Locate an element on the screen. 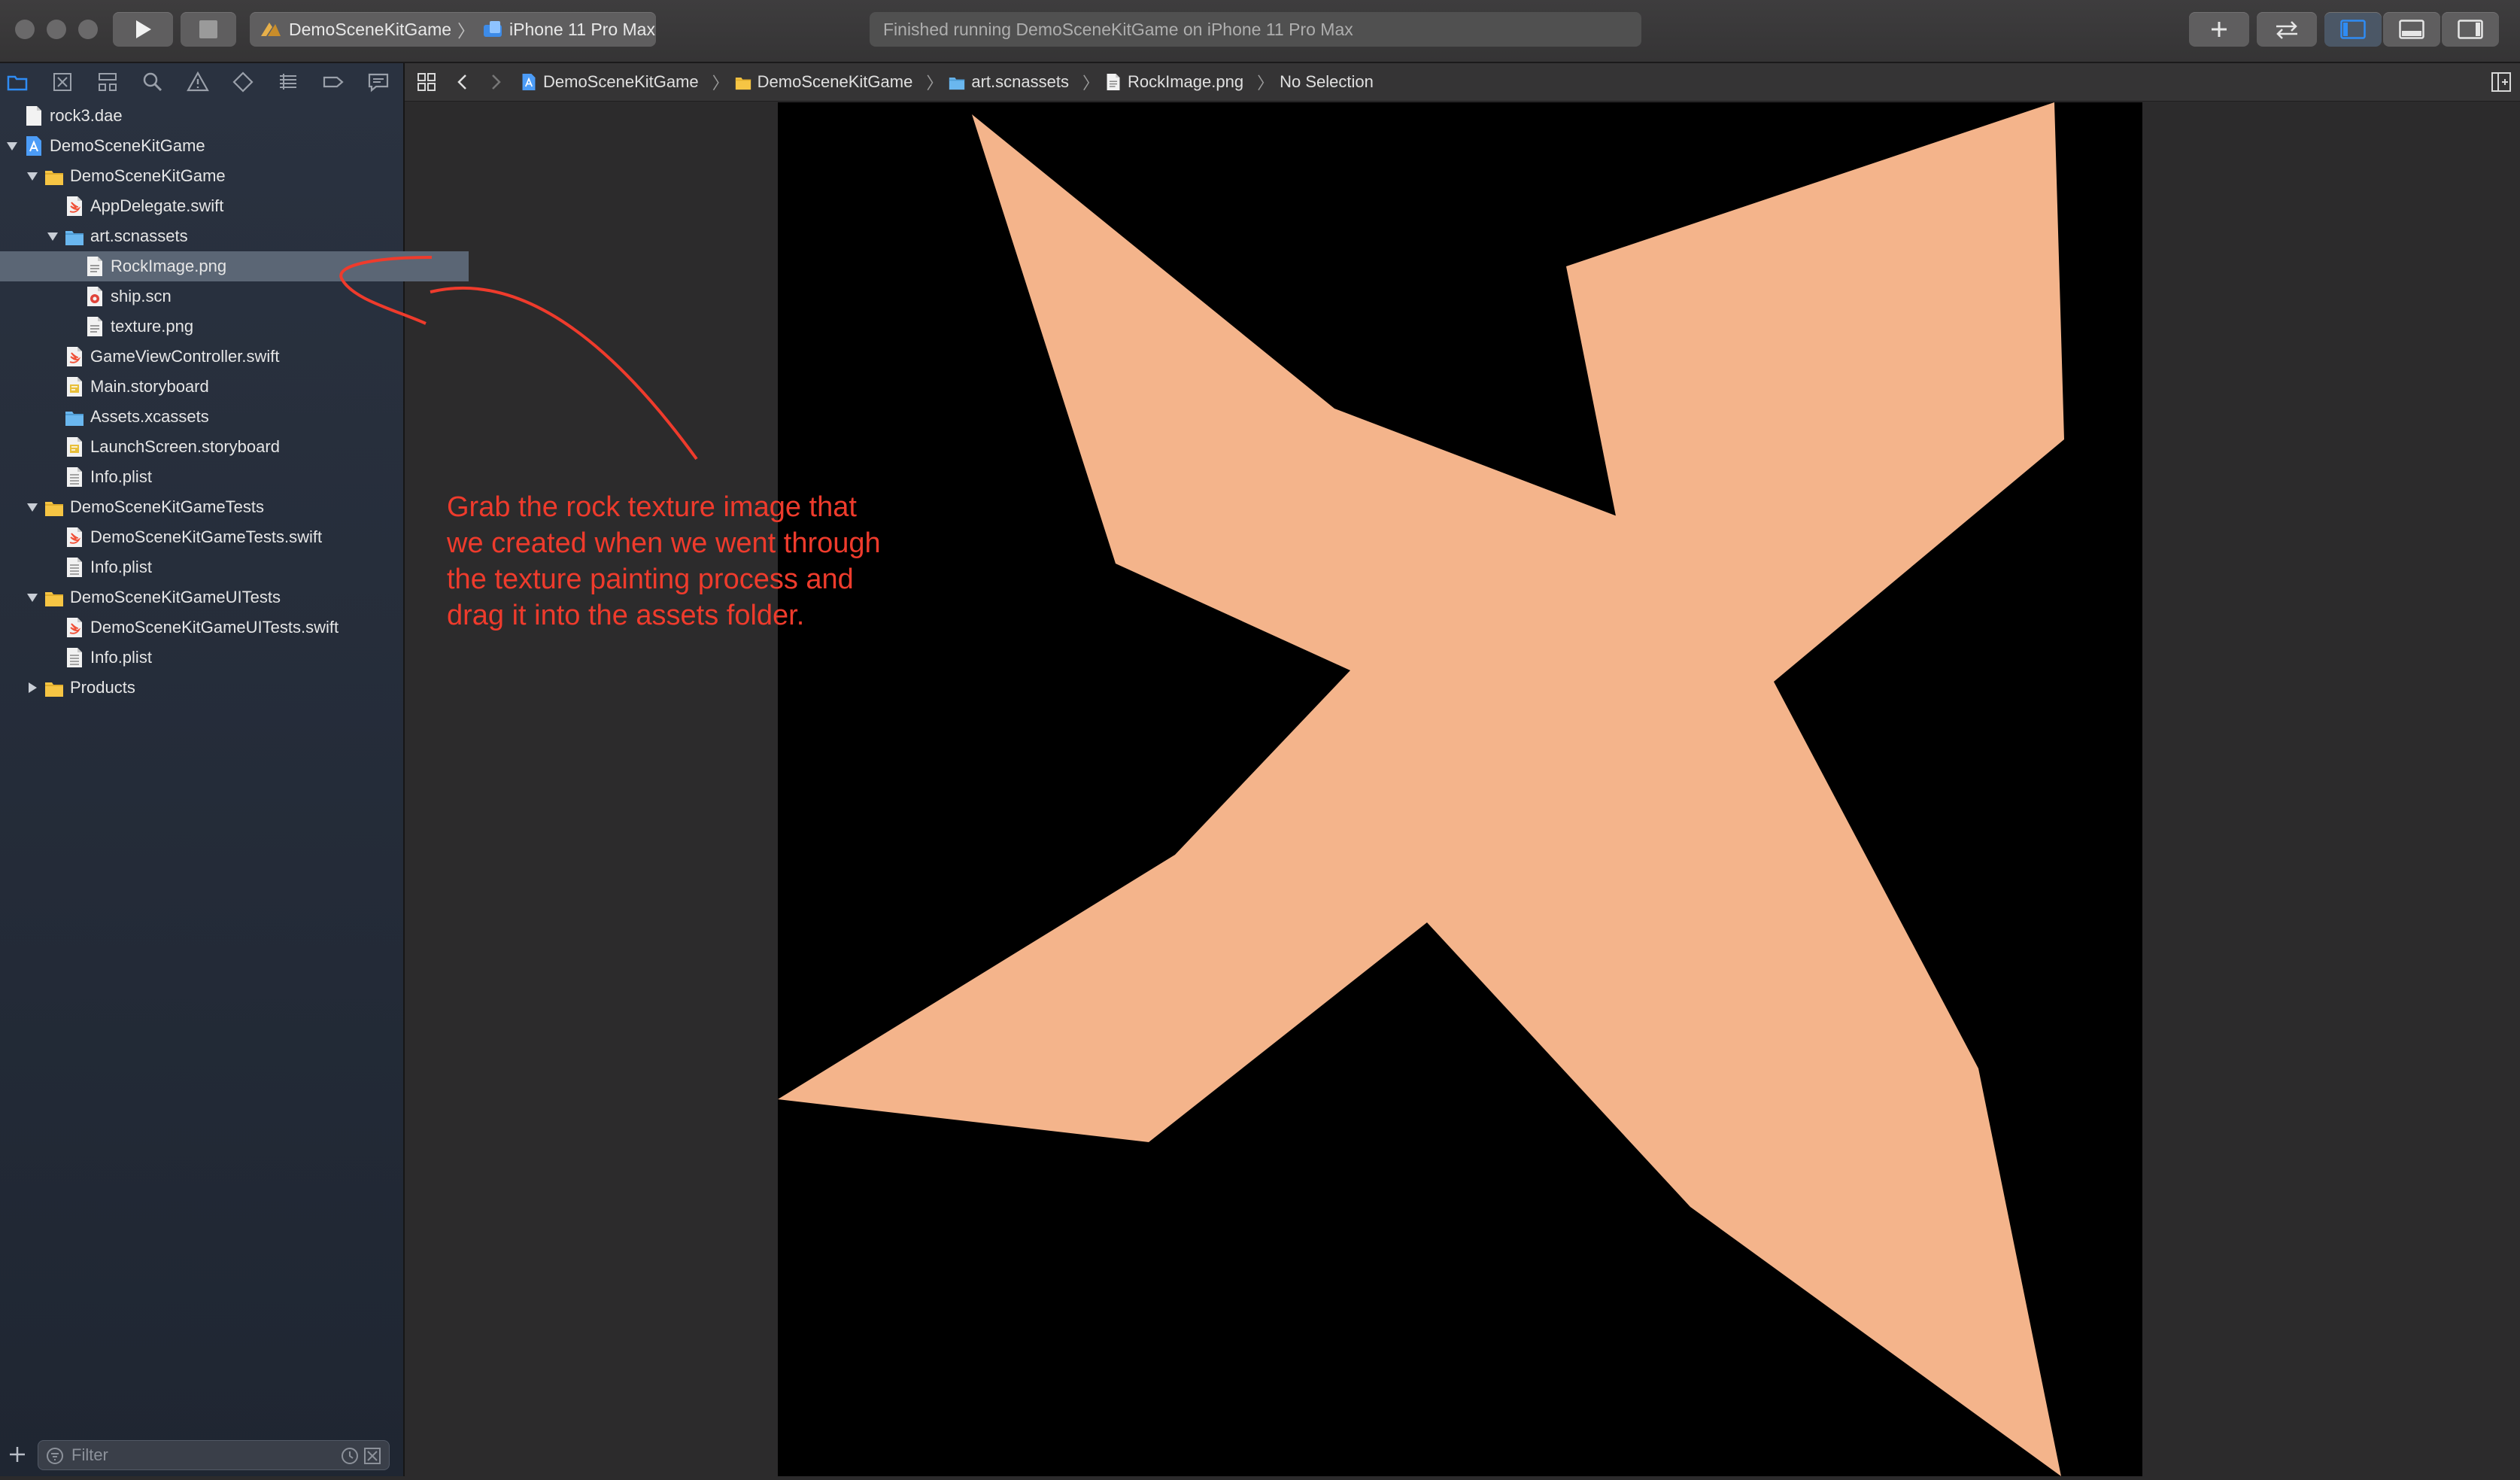 This screenshot has width=2520, height=1480. toggle-inspector-button is located at coordinates (2470, 29).